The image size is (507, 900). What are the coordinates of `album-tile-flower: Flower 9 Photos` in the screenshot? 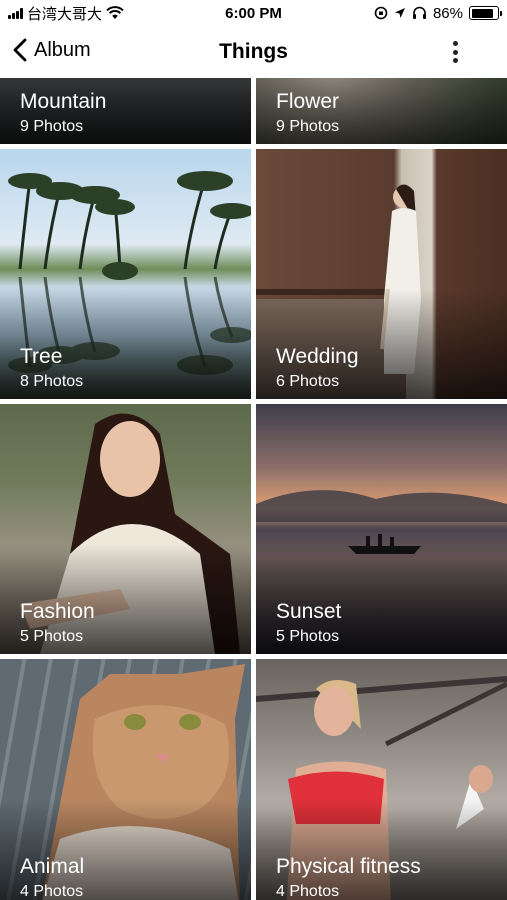 It's located at (381, 111).